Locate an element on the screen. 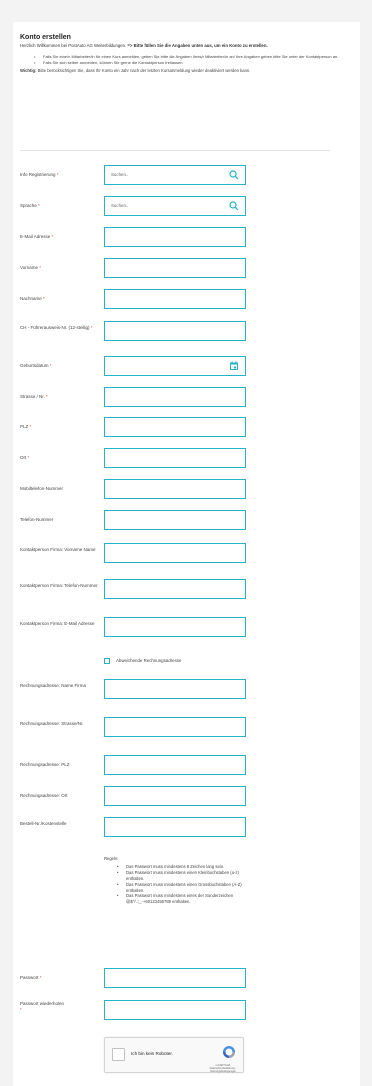 The height and width of the screenshot is (1086, 372). ra-plz-label: Rechnungsadresse: PLZ is located at coordinates (45, 764).